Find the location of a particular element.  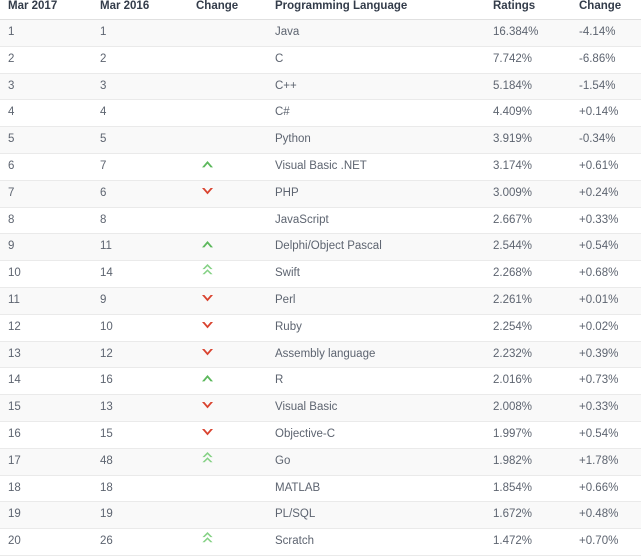

cell-ratings: 2.254% is located at coordinates (523, 328).